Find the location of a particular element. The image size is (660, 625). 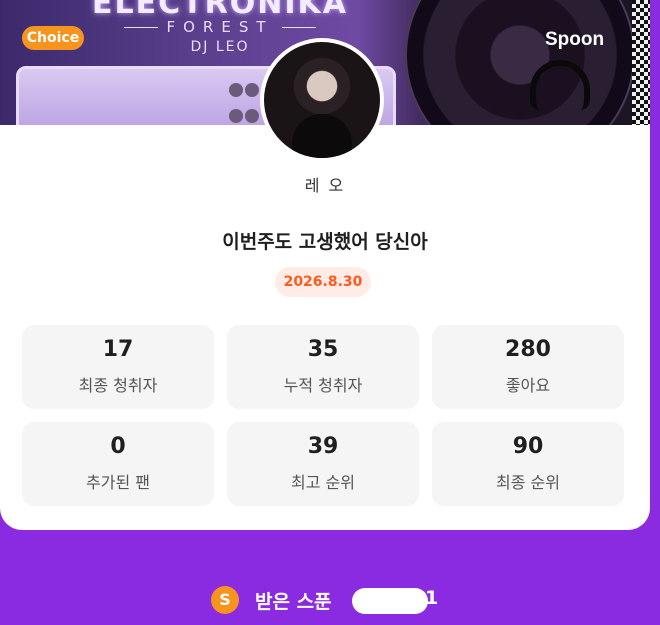

cast-date-badge: 2026.8.30 is located at coordinates (323, 282).